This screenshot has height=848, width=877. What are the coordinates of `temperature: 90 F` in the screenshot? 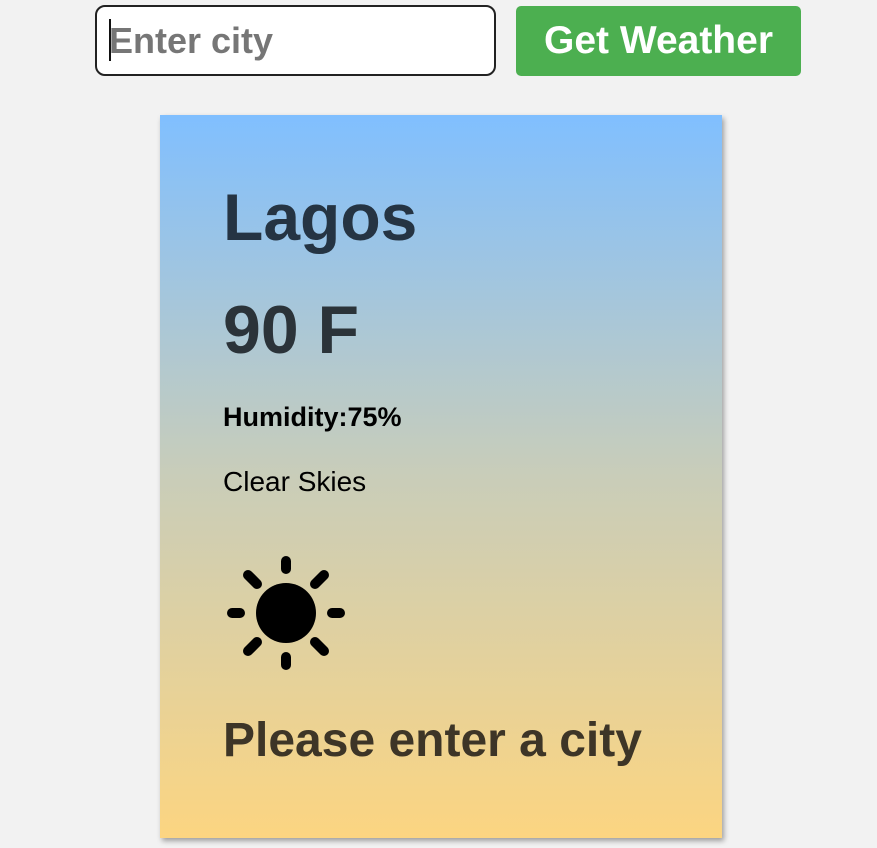 It's located at (291, 330).